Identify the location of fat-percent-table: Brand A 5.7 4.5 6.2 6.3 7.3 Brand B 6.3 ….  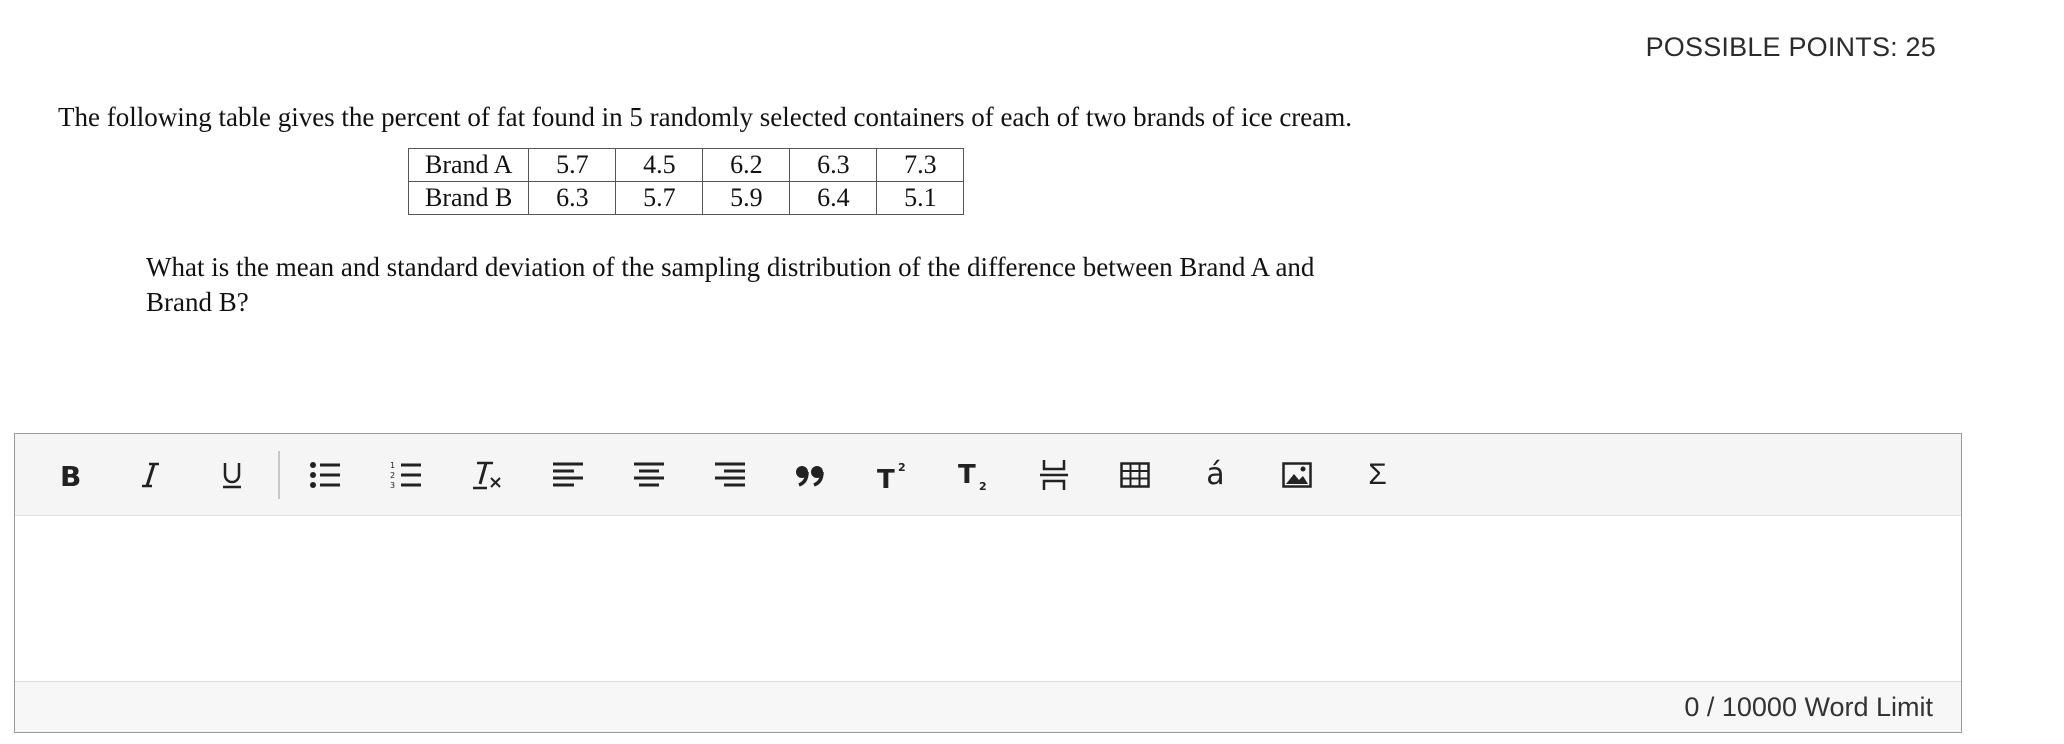
(686, 181).